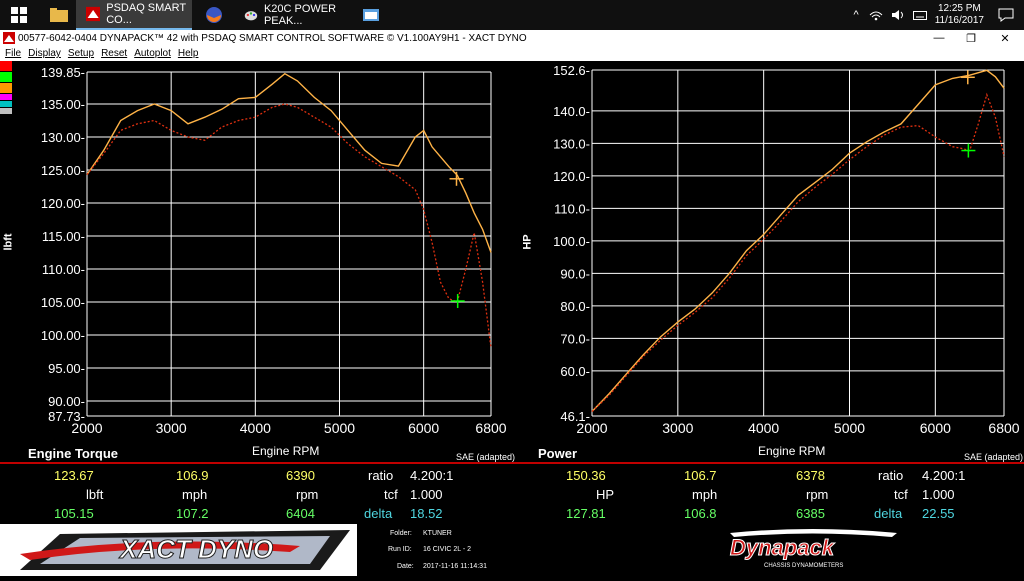 The image size is (1024, 581). What do you see at coordinates (378, 513) in the screenshot?
I see `torque-delta-label: delta` at bounding box center [378, 513].